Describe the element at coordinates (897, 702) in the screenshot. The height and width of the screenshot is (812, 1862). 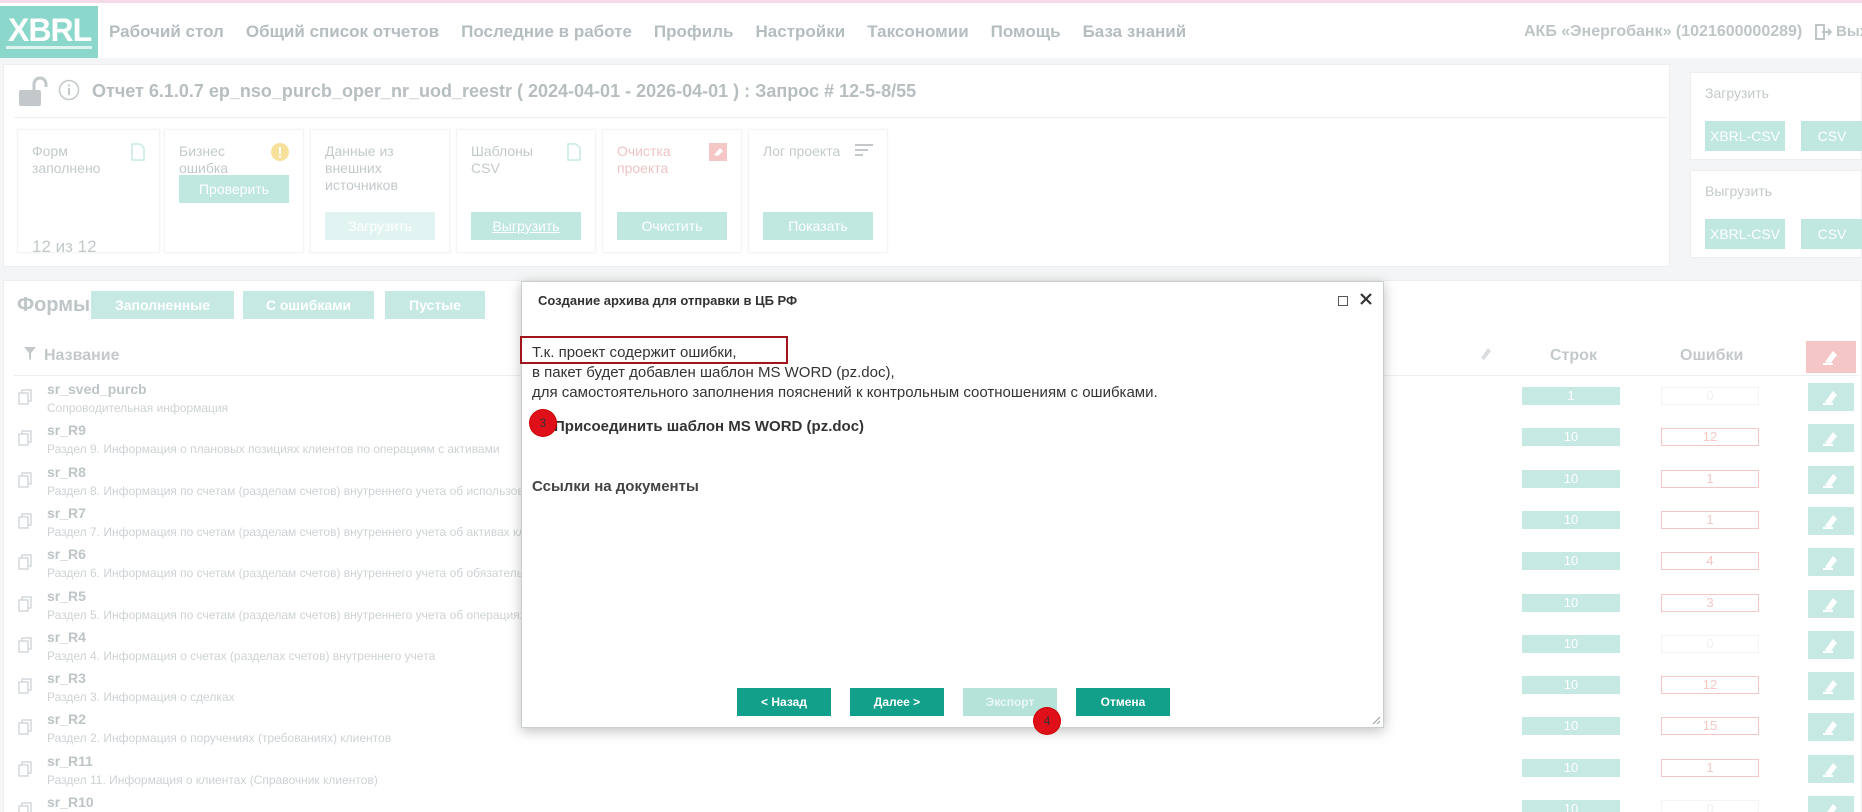
I see `next-button: Далее >` at that location.